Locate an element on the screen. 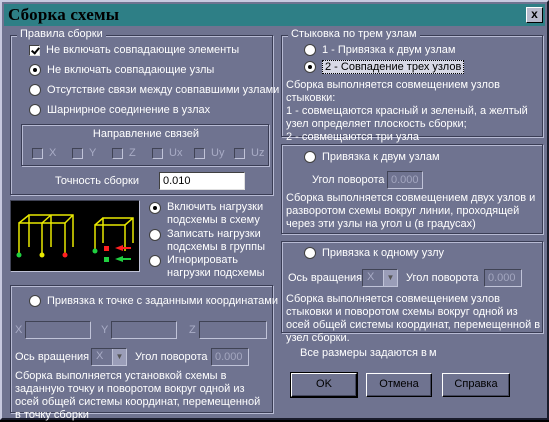 This screenshot has height=422, width=549. direction-y-checkbox: Y is located at coordinates (84, 153).